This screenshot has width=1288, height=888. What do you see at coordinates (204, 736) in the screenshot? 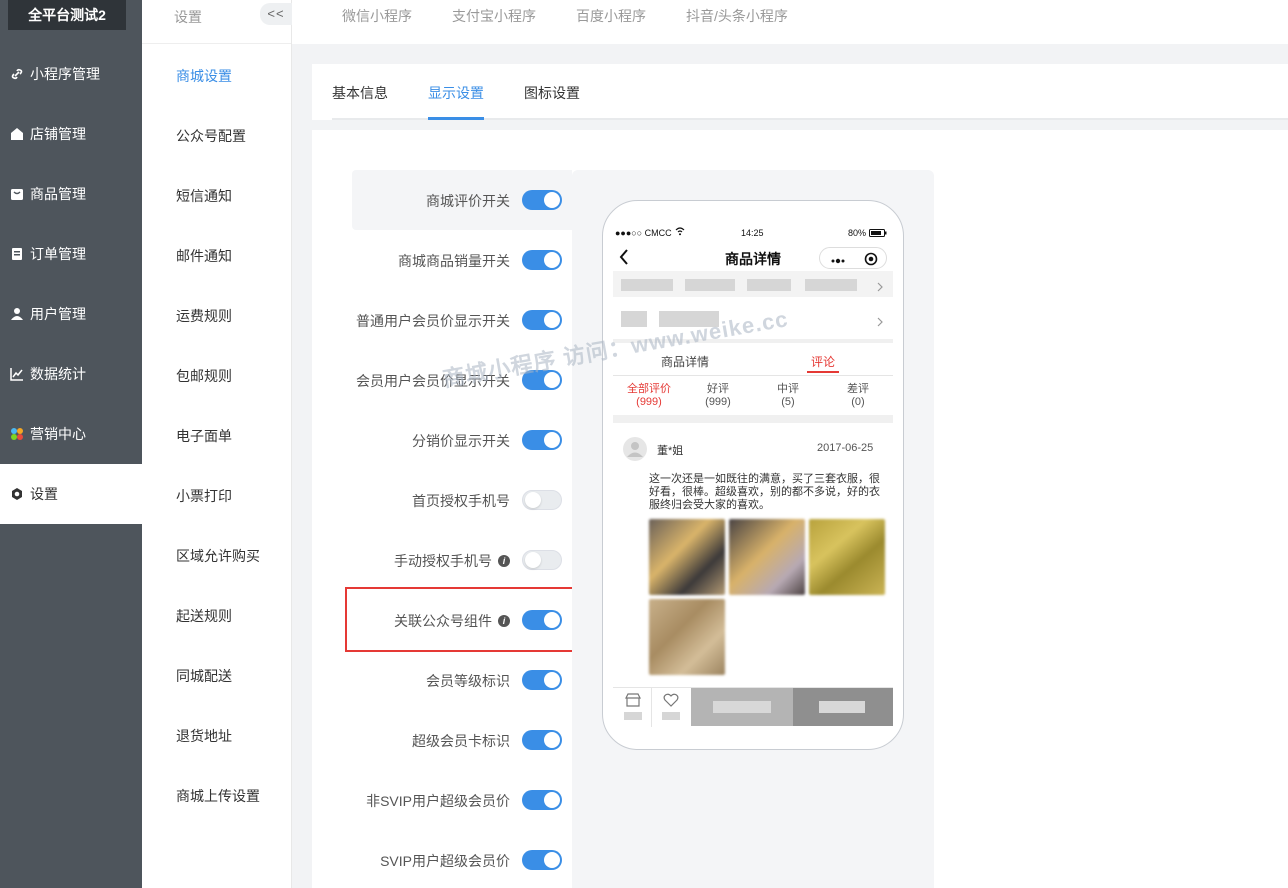
I see `submenu-item-return-address: 退货地址` at bounding box center [204, 736].